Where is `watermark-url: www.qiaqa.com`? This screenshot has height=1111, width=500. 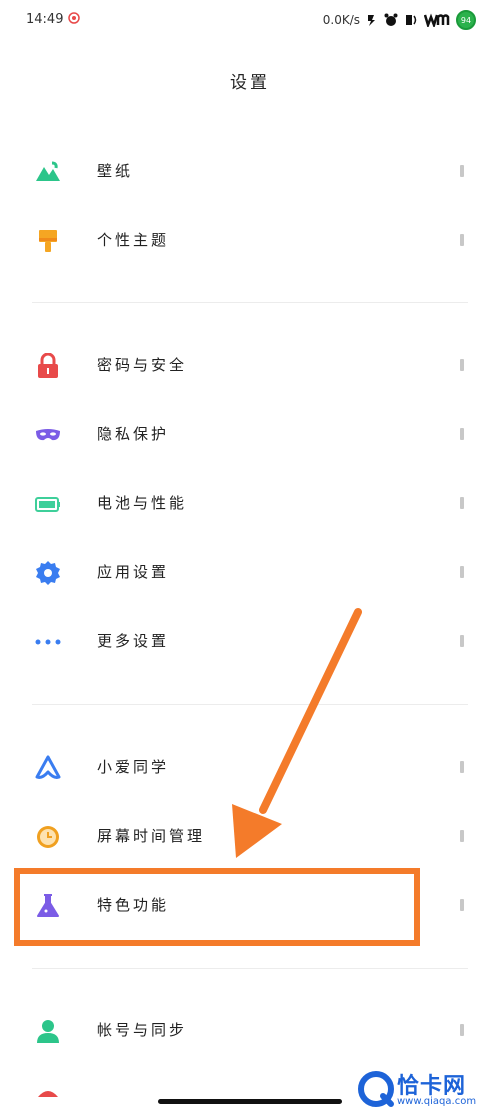 watermark-url: www.qiaqa.com is located at coordinates (437, 1101).